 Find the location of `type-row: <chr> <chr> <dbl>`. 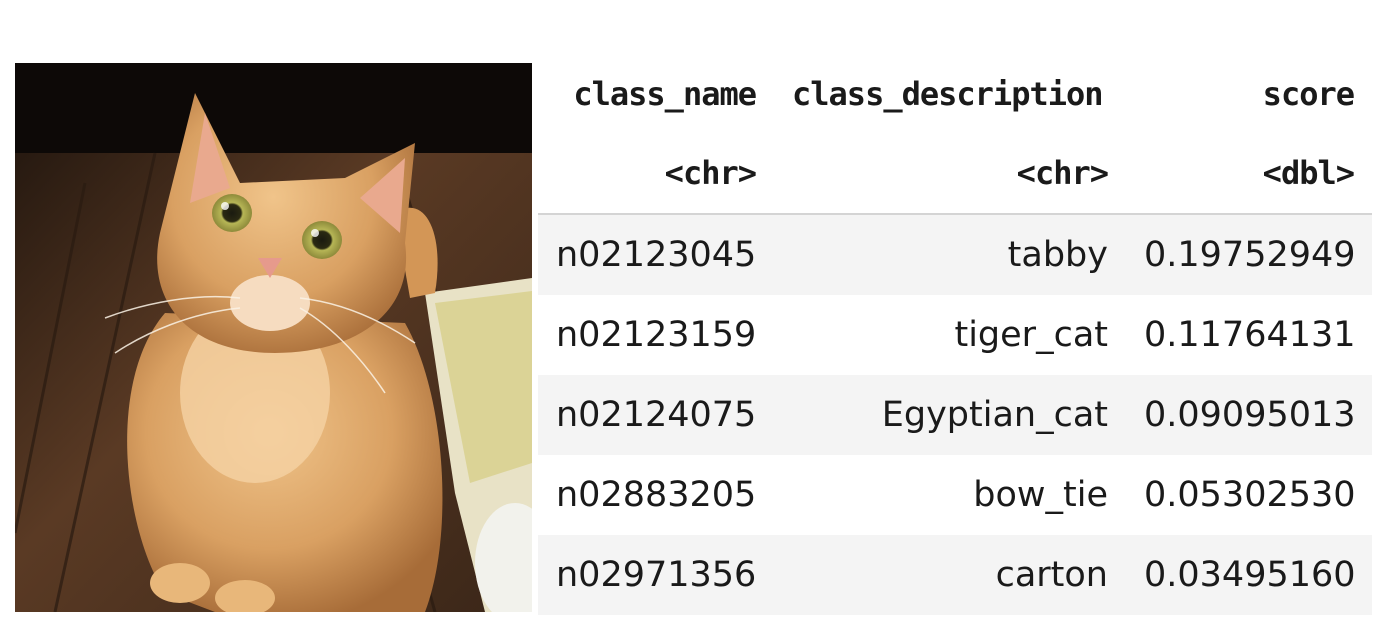

type-row: <chr> <chr> <dbl> is located at coordinates (955, 174).